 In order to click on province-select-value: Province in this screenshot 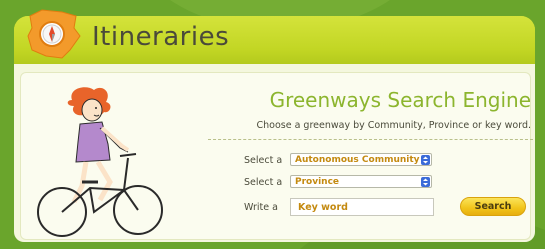, I will do `click(317, 182)`.